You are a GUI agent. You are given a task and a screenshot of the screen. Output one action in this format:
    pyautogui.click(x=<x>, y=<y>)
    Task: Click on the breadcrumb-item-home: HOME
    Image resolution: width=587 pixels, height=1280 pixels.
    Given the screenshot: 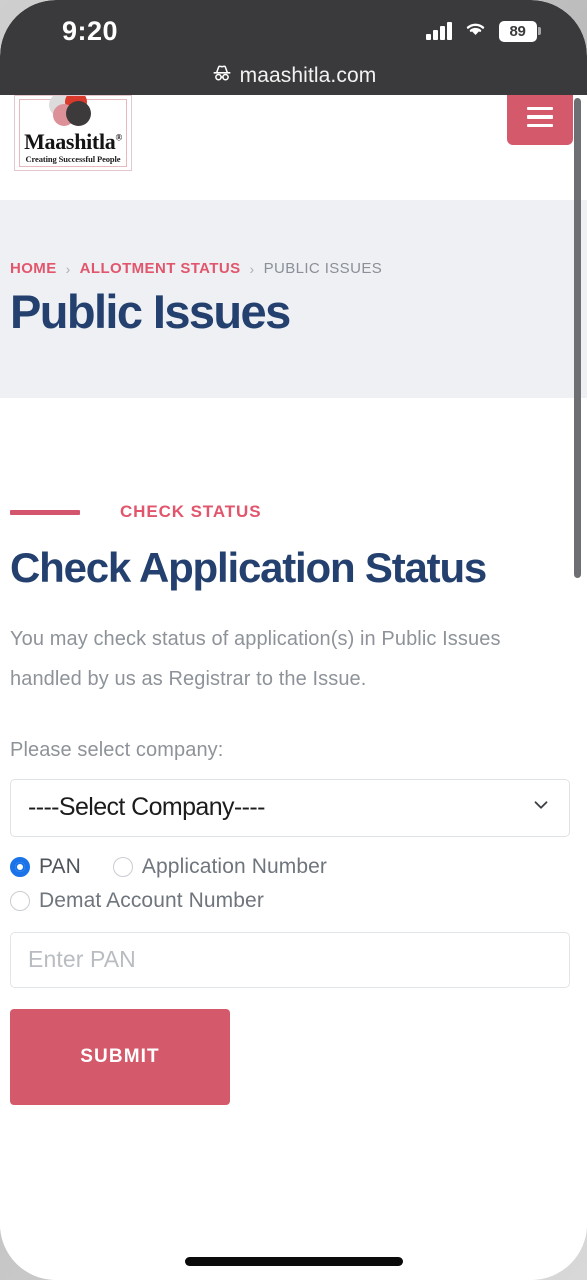 What is the action you would take?
    pyautogui.click(x=33, y=268)
    